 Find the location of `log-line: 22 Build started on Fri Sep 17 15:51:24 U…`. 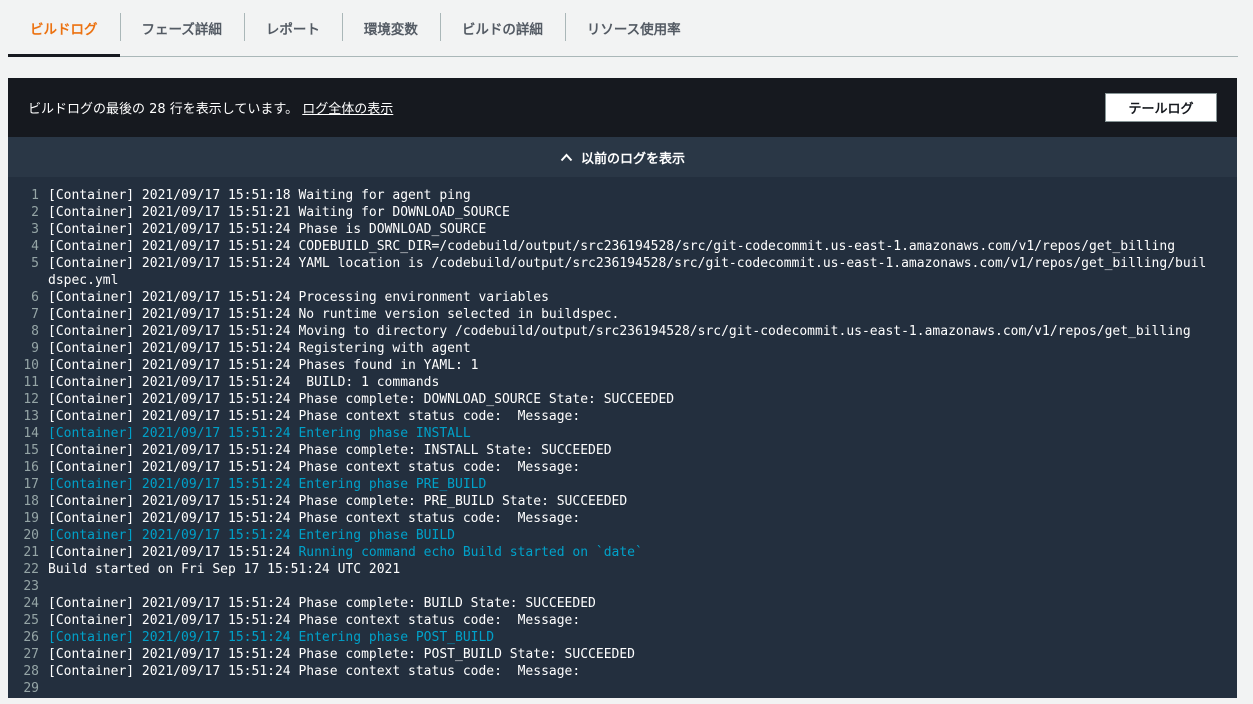

log-line: 22 Build started on Fri Sep 17 15:51:24 U… is located at coordinates (622, 569).